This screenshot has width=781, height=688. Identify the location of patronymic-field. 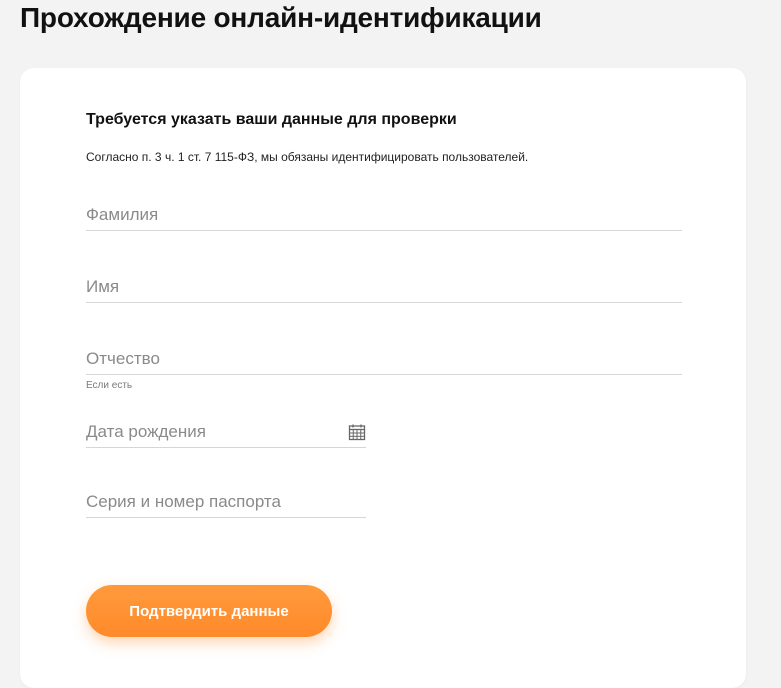
(384, 360).